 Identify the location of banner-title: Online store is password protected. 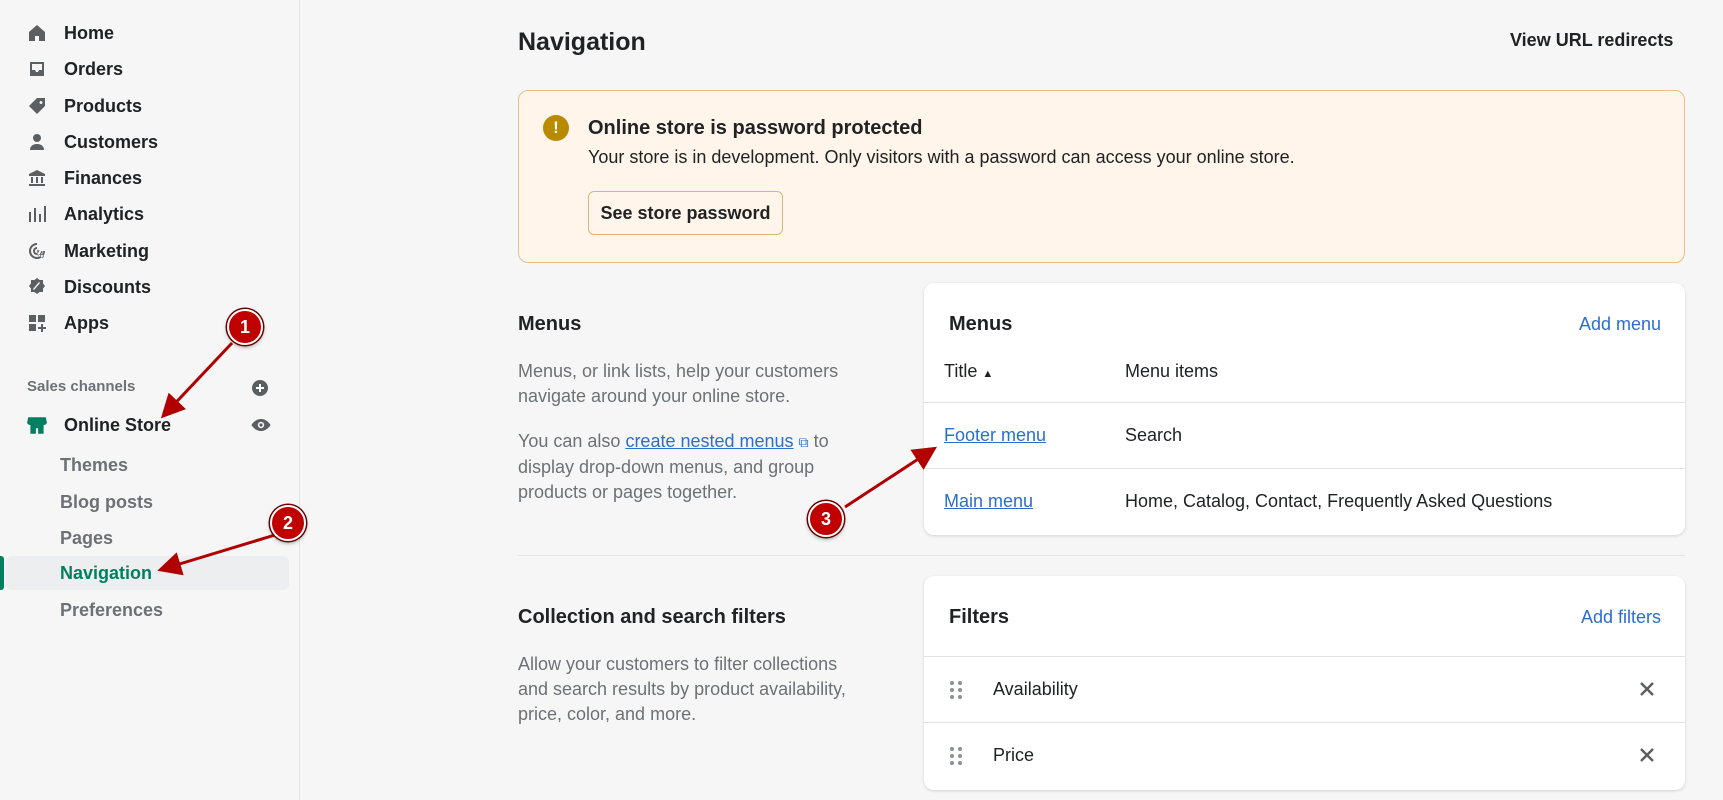
(755, 128).